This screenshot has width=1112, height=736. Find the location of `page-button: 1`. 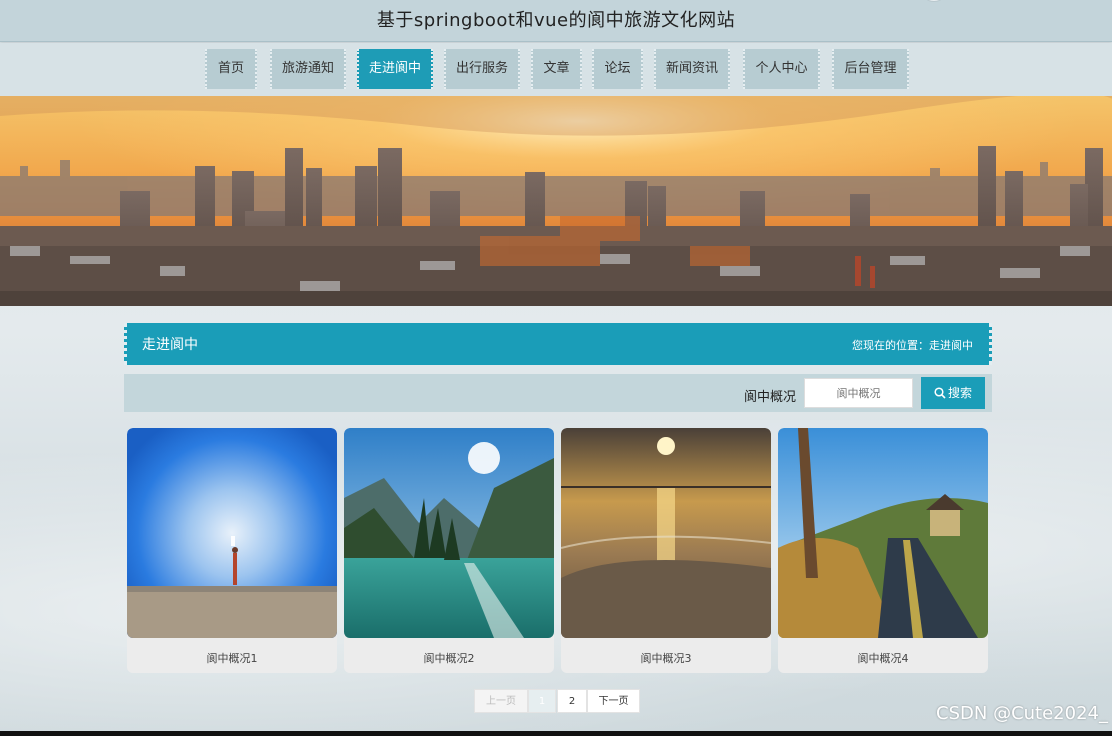

page-button: 1 is located at coordinates (542, 701).